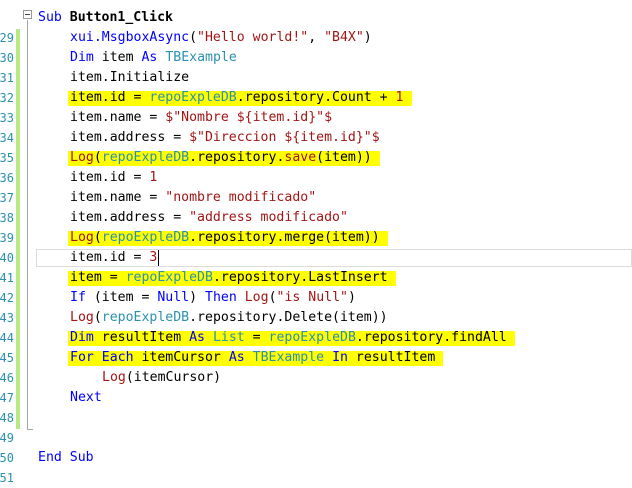 The width and height of the screenshot is (632, 488). I want to click on line-number: 50, so click(7, 458).